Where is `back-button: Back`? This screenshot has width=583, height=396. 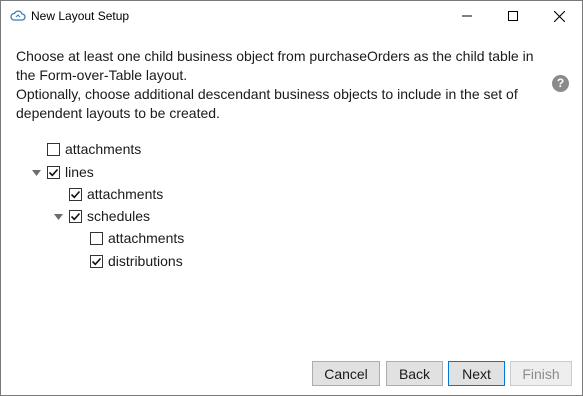
back-button: Back is located at coordinates (414, 373).